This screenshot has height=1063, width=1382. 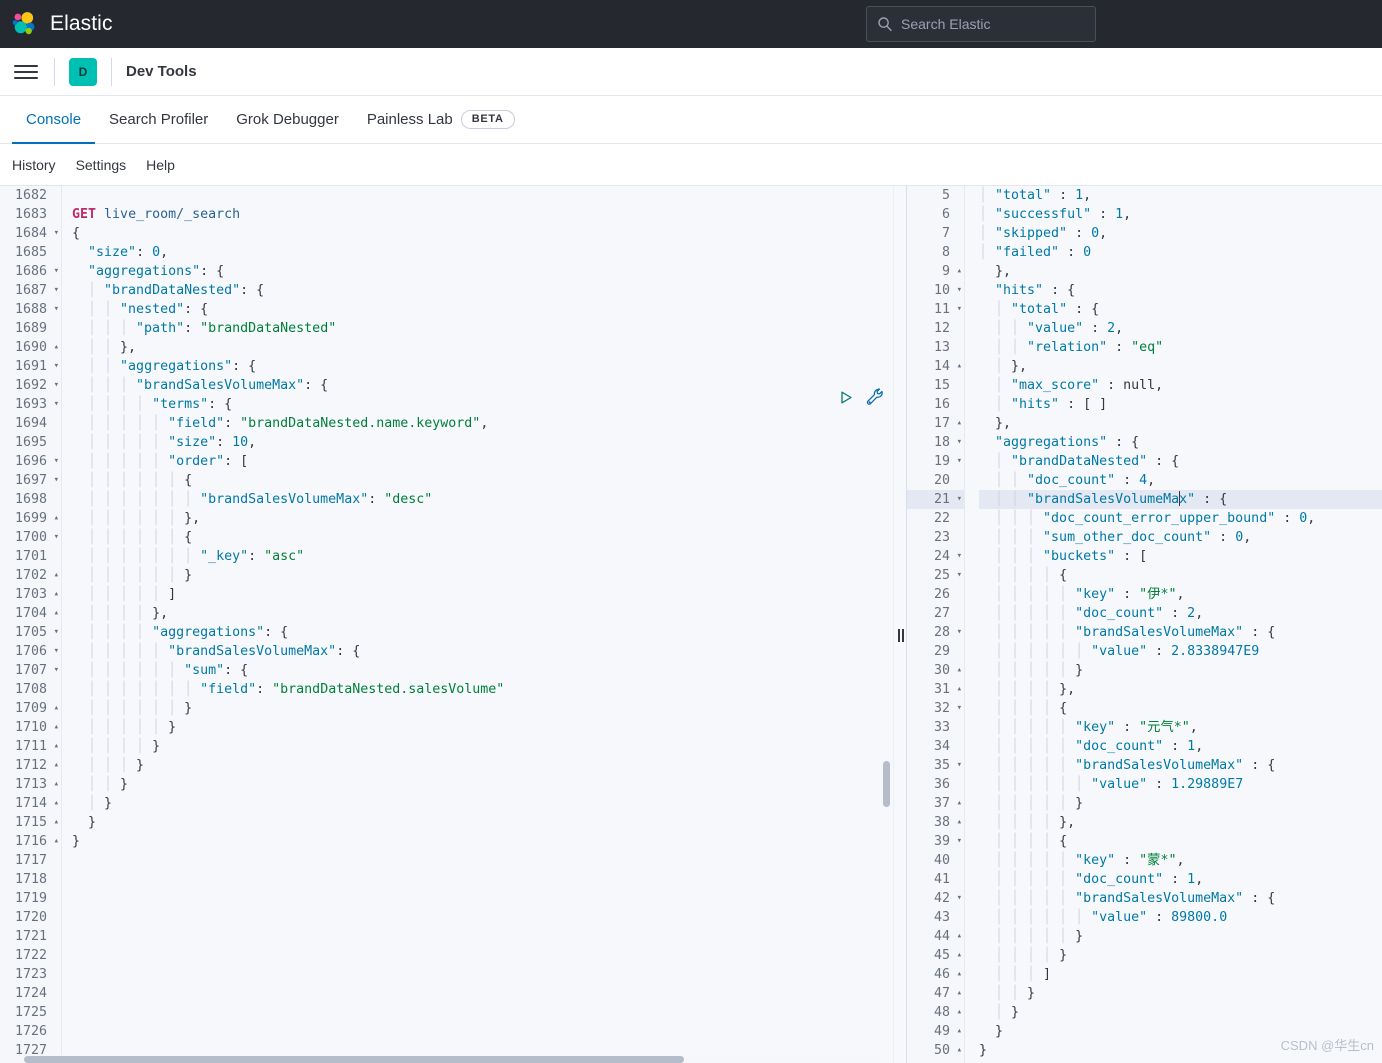 I want to click on code-line: │ │ │ │ │ │ {, so click(x=482, y=537).